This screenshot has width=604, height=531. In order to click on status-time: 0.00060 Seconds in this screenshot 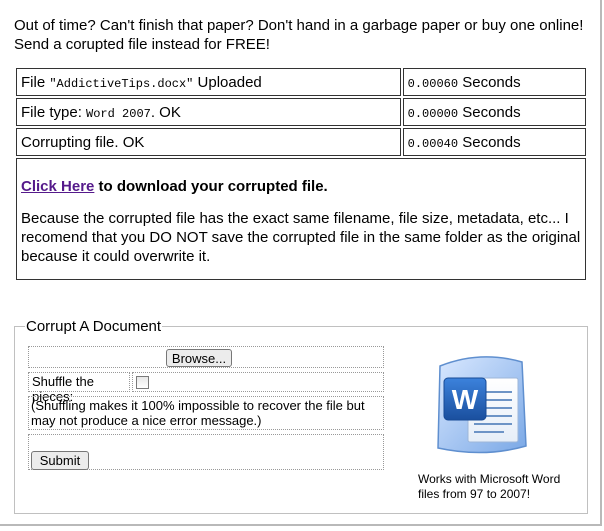, I will do `click(494, 82)`.